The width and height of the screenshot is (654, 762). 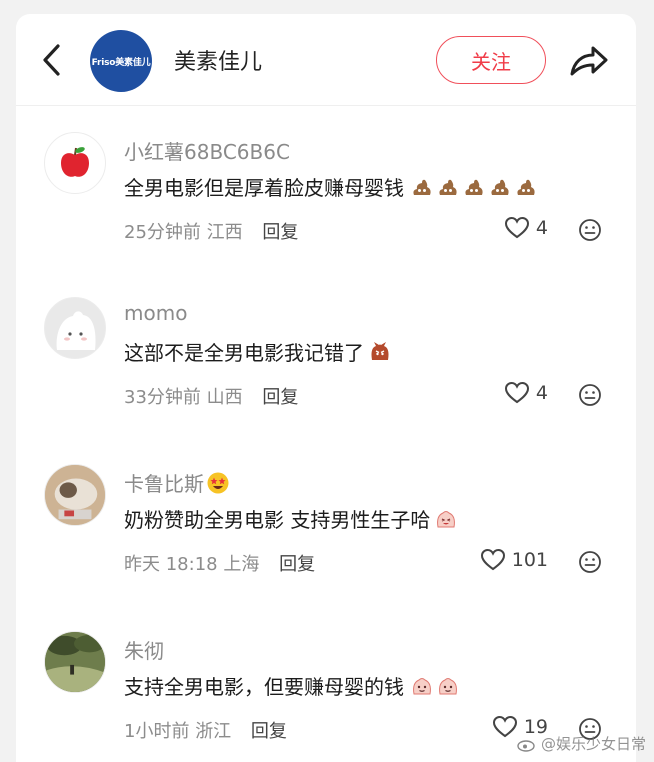 What do you see at coordinates (213, 731) in the screenshot?
I see `comment-location: 浙江` at bounding box center [213, 731].